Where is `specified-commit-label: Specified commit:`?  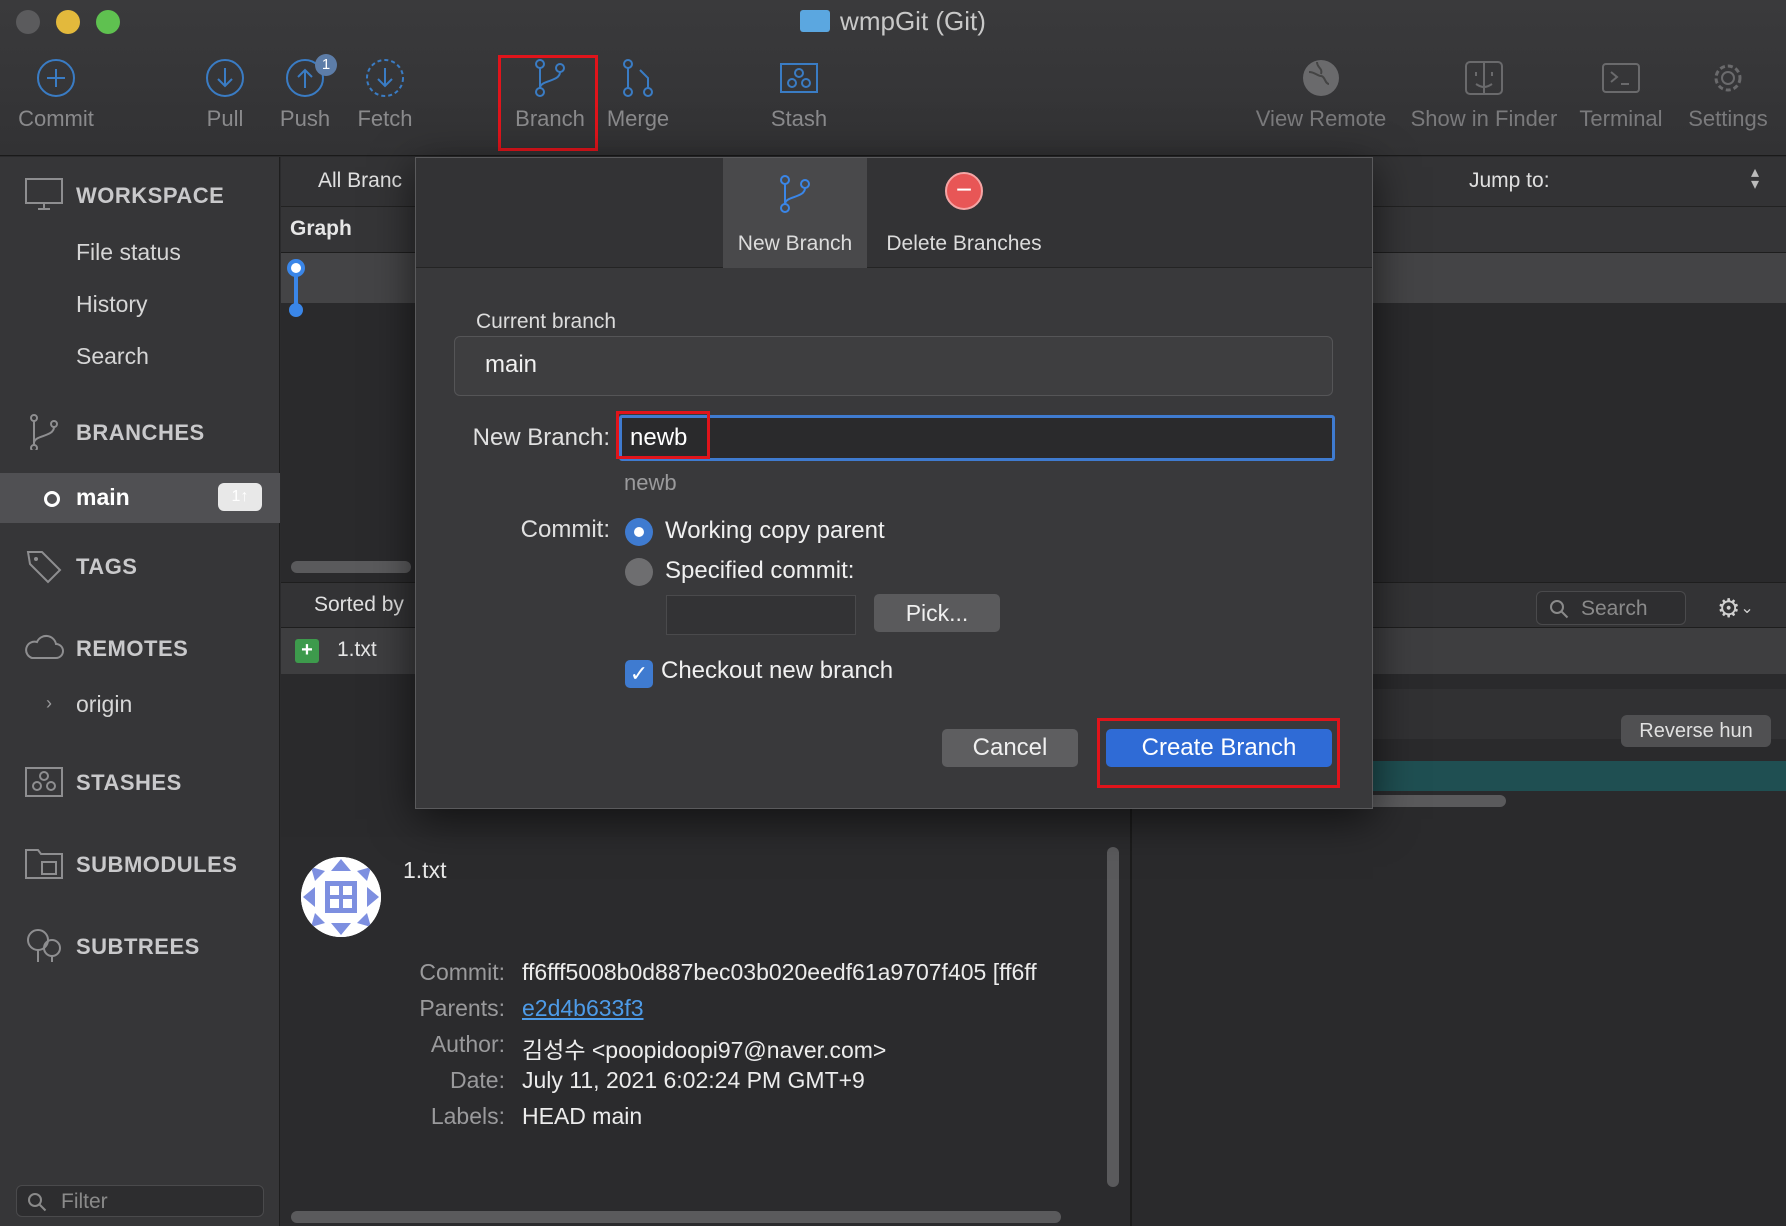
specified-commit-label: Specified commit: is located at coordinates (759, 571).